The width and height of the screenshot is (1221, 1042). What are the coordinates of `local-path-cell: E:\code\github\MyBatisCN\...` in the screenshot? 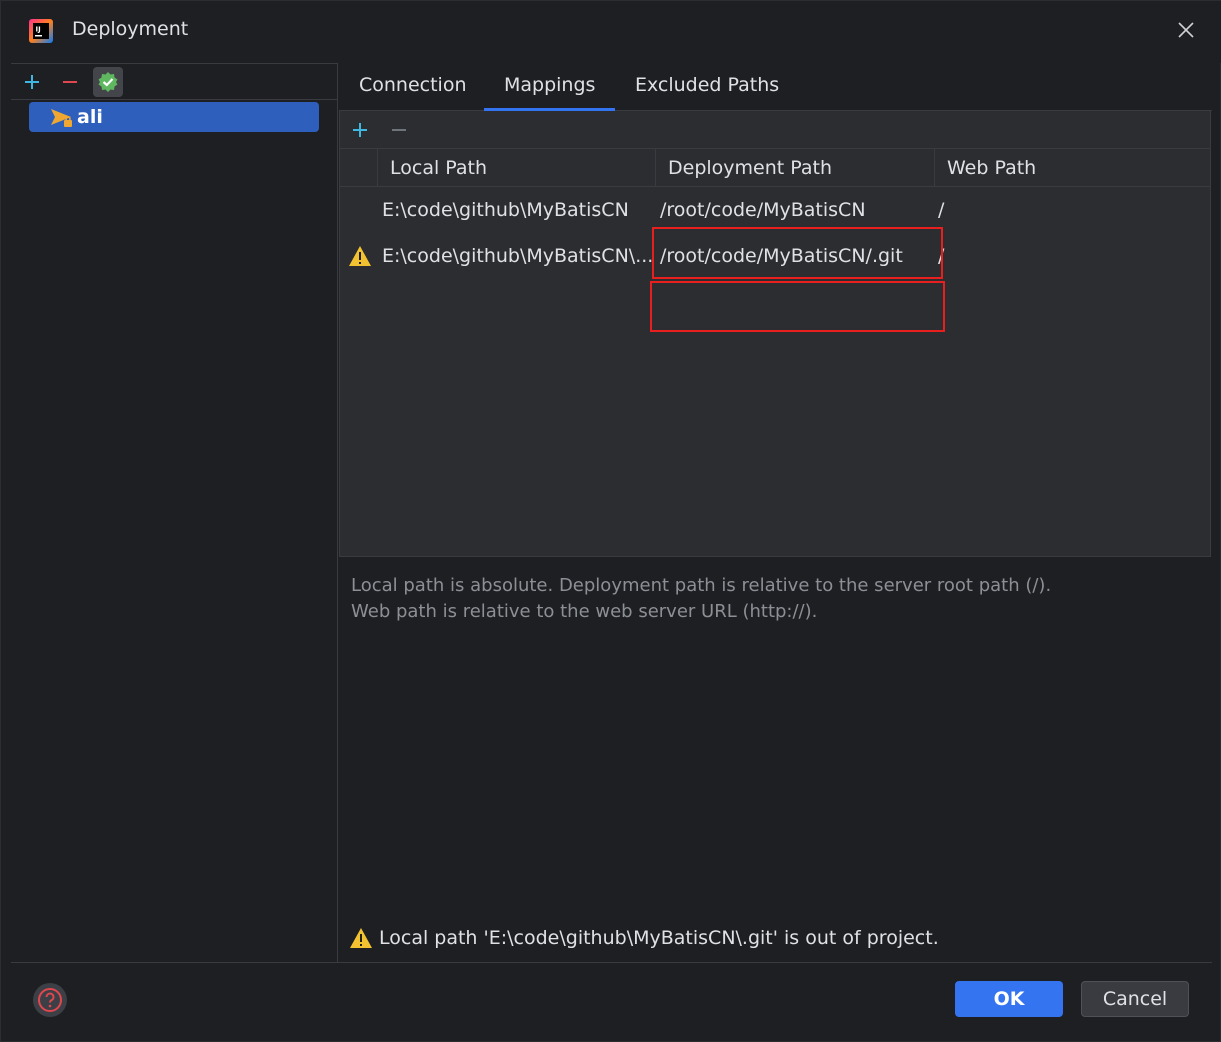 It's located at (517, 256).